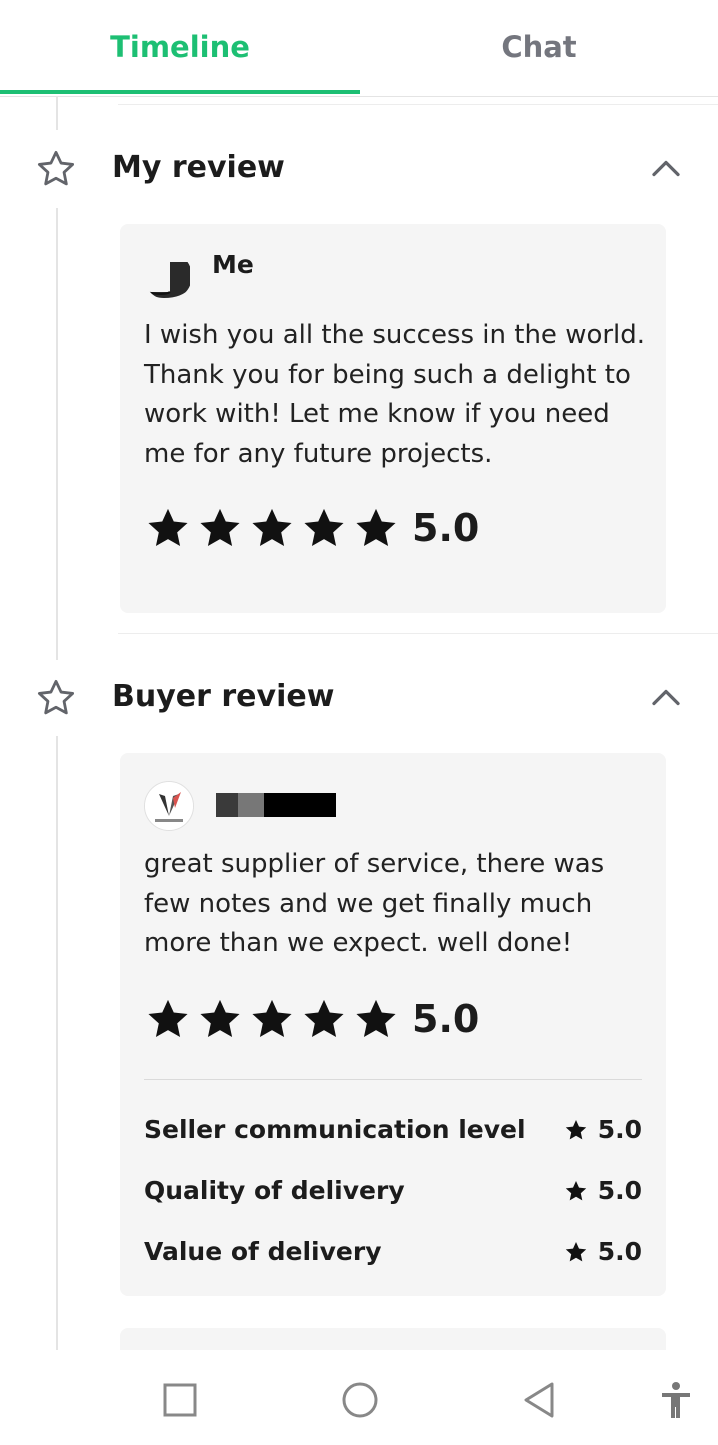 Image resolution: width=718 pixels, height=1445 pixels. Describe the element at coordinates (274, 1190) in the screenshot. I see `sub-rating-label: Quality of delivery` at that location.